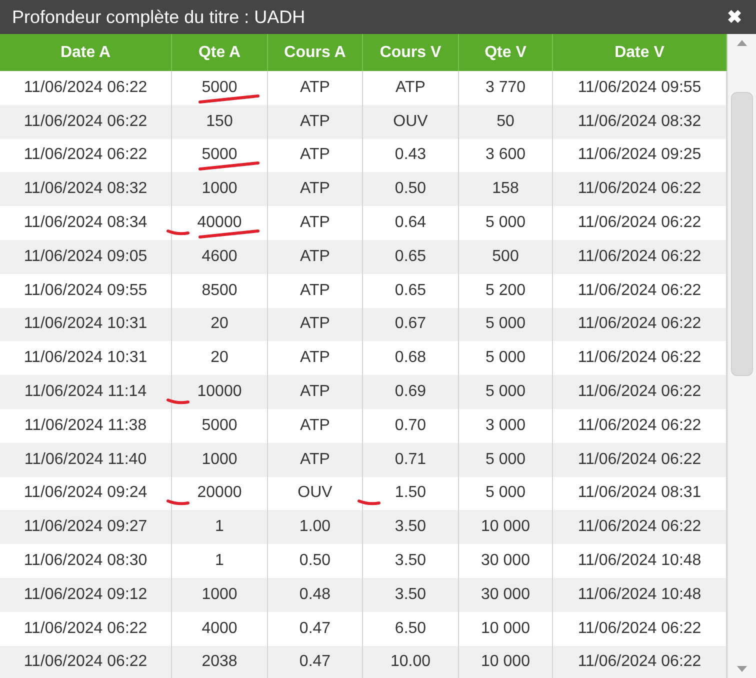 This screenshot has height=678, width=756. I want to click on table-cell-text: 0.64, so click(410, 223).